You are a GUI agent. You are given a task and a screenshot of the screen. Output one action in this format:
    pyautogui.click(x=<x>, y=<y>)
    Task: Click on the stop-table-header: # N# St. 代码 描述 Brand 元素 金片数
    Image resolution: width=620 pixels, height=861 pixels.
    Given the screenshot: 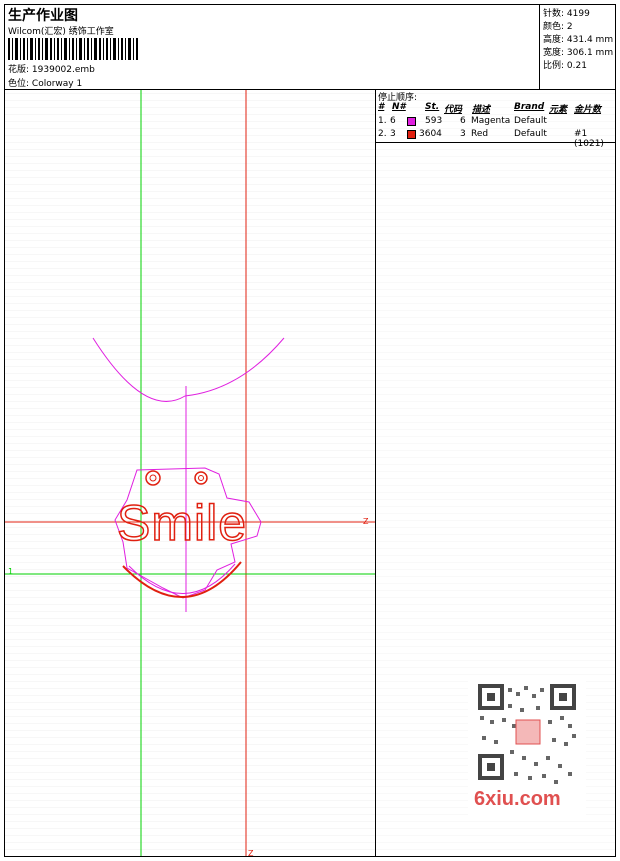 What is the action you would take?
    pyautogui.click(x=495, y=108)
    